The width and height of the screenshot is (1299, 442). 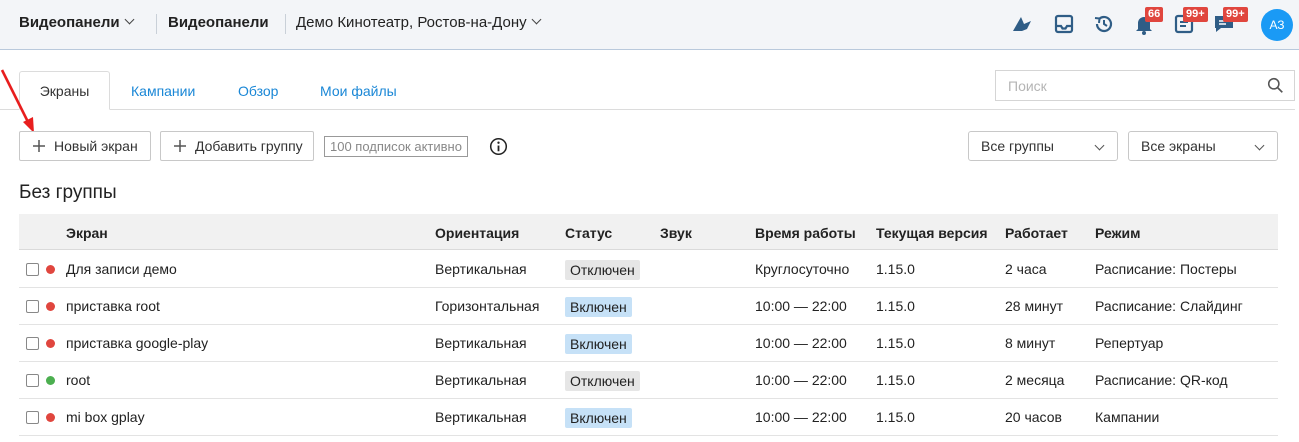 What do you see at coordinates (1127, 417) in the screenshot?
I see `mode: Кампании` at bounding box center [1127, 417].